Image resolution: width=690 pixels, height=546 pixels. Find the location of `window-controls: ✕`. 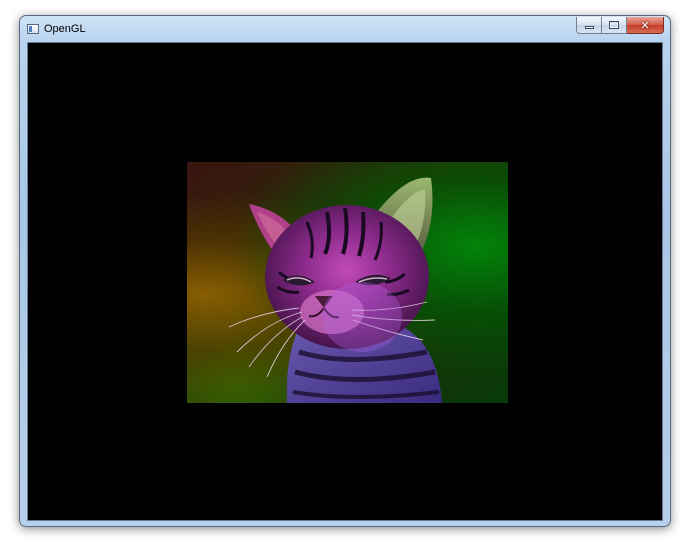

window-controls: ✕ is located at coordinates (620, 26).